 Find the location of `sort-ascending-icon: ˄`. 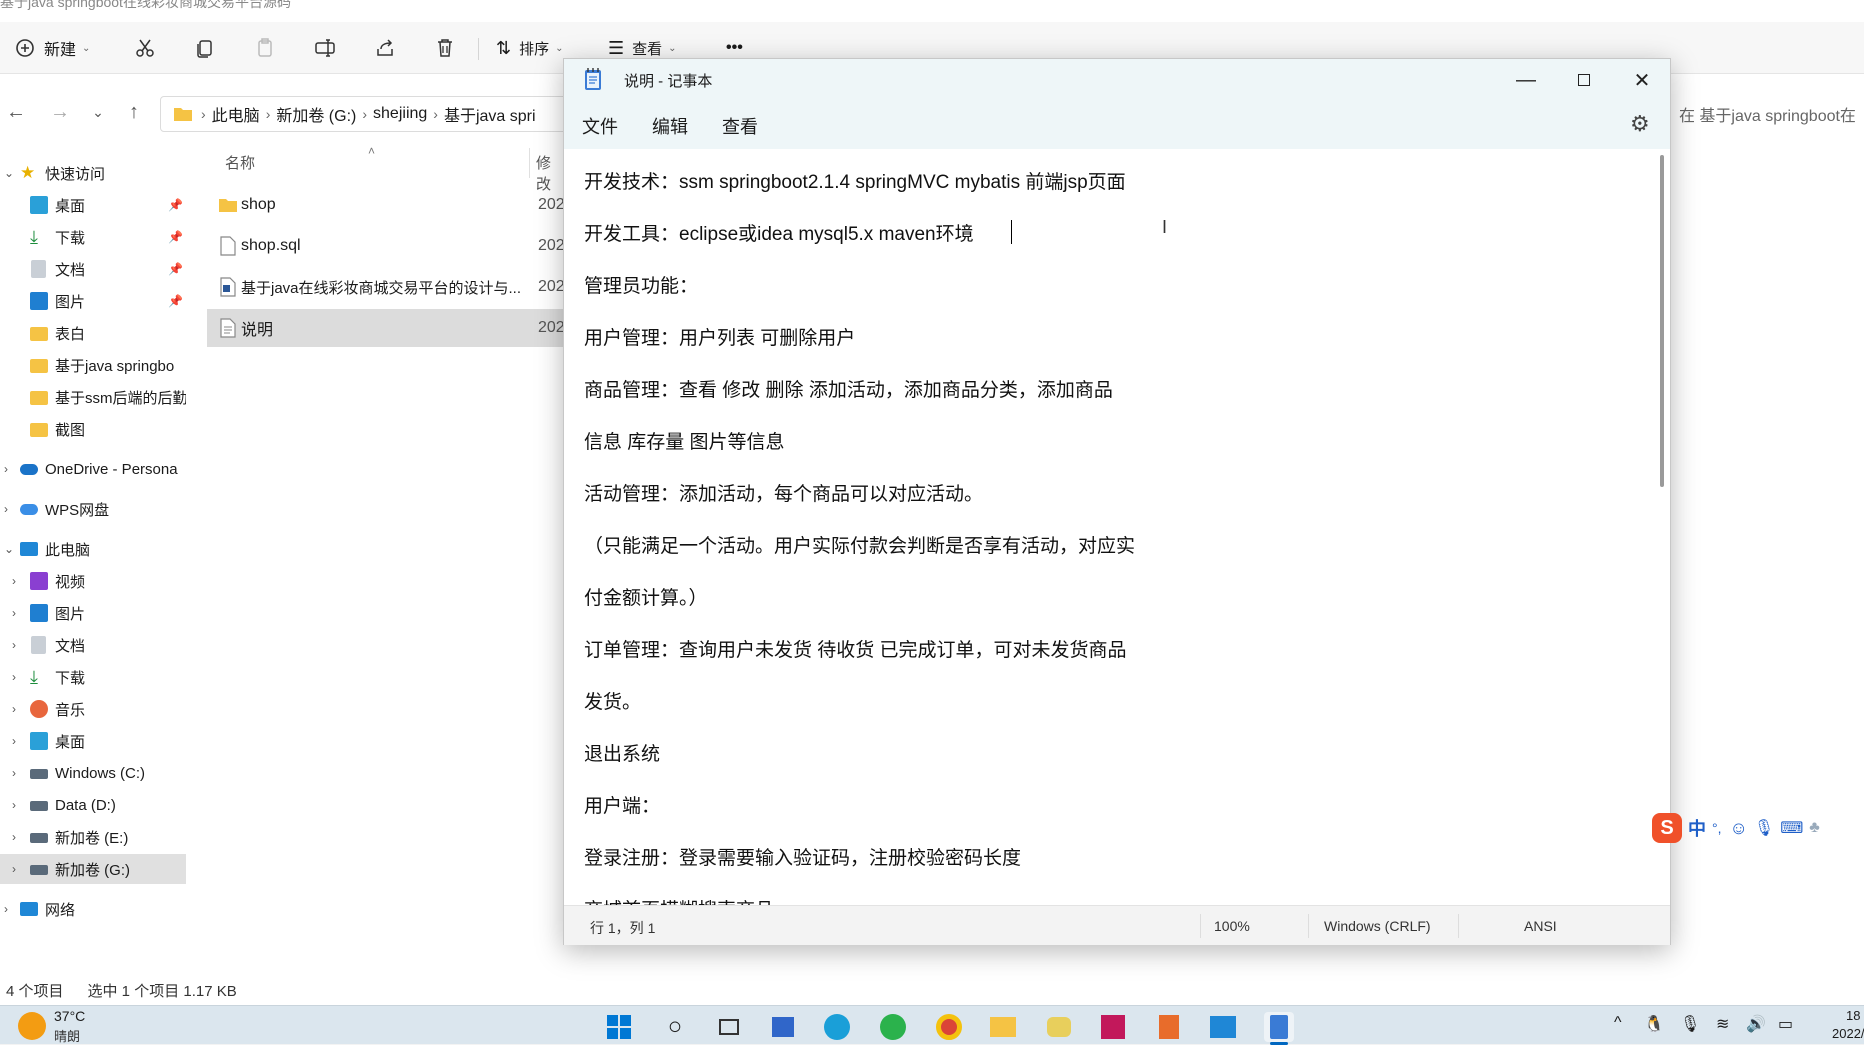

sort-ascending-icon: ˄ is located at coordinates (372, 151).